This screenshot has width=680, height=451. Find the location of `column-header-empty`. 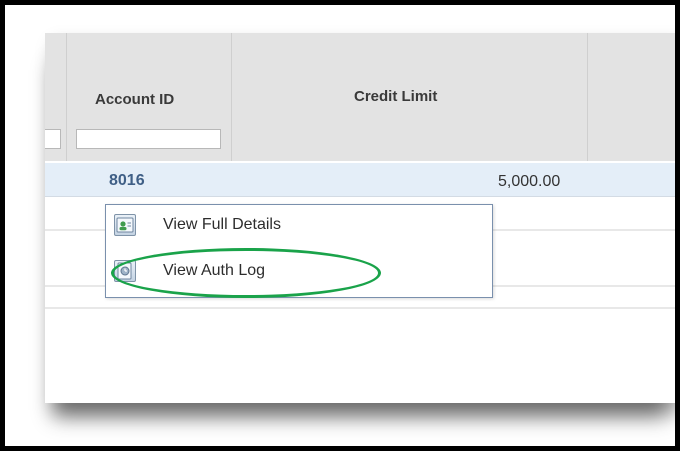

column-header-empty is located at coordinates (631, 97).